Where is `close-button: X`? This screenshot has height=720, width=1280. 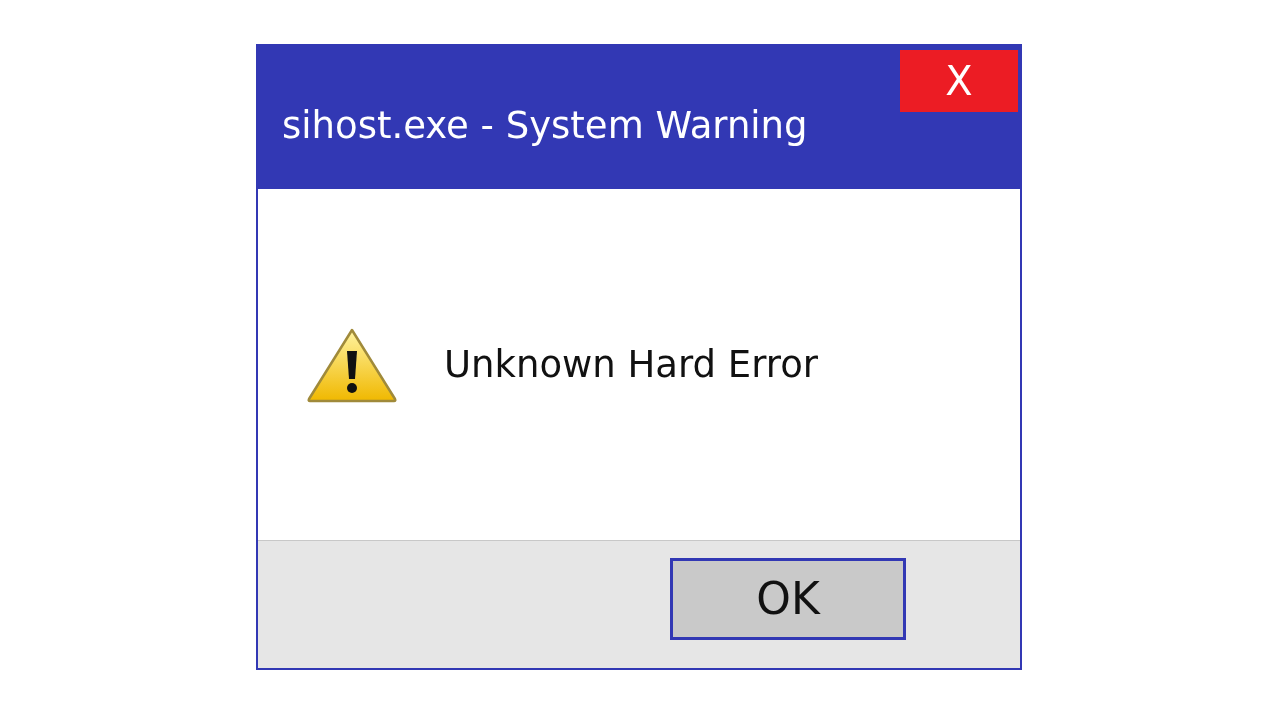
close-button: X is located at coordinates (959, 81).